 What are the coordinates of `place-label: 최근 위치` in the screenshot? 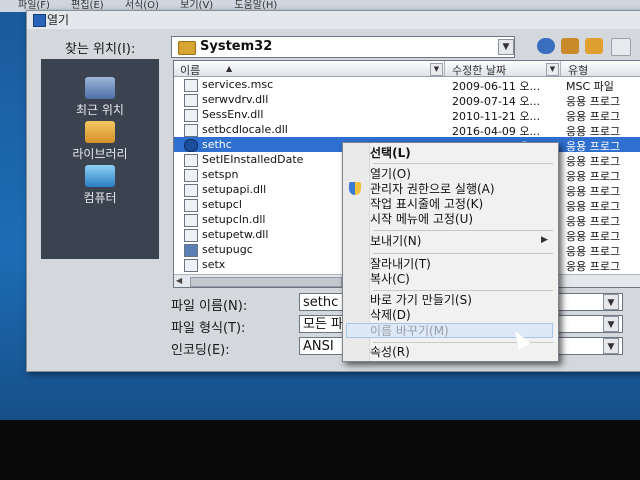 It's located at (100, 110).